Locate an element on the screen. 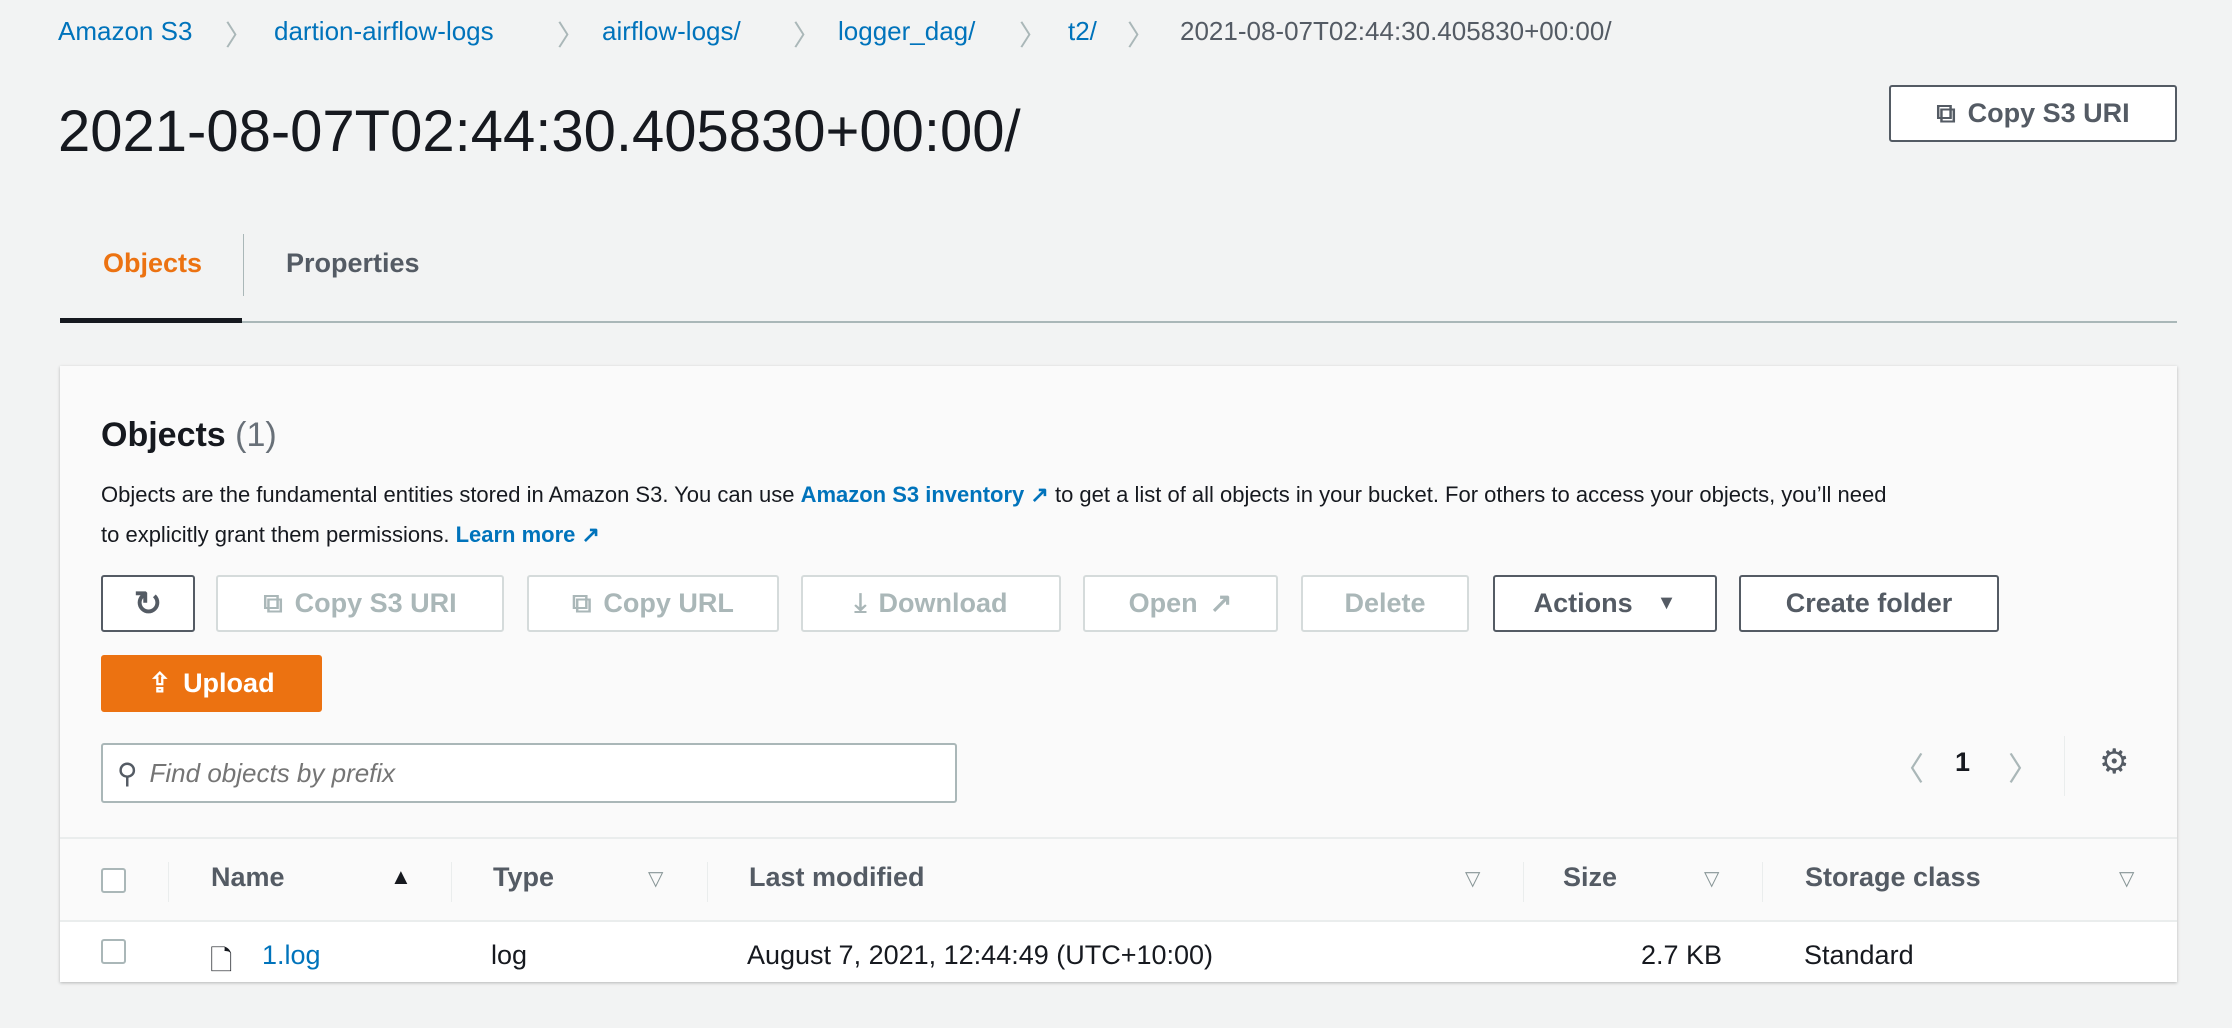 The image size is (2232, 1028). object-size: 2.7 KB is located at coordinates (1681, 955).